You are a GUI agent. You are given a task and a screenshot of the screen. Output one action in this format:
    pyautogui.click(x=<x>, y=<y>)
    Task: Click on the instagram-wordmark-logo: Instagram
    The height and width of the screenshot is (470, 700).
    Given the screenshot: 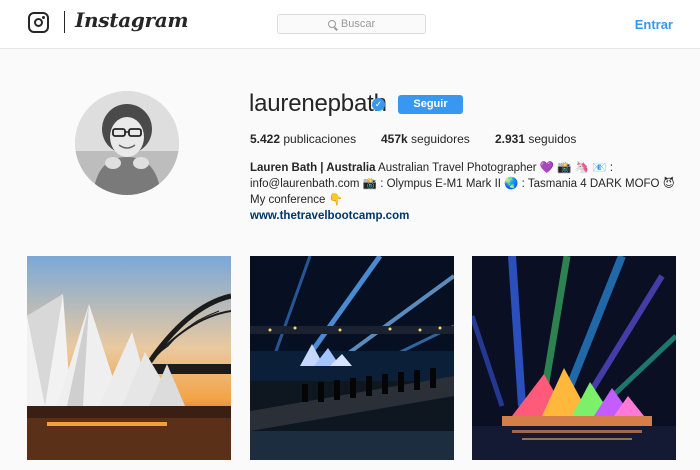 What is the action you would take?
    pyautogui.click(x=132, y=20)
    